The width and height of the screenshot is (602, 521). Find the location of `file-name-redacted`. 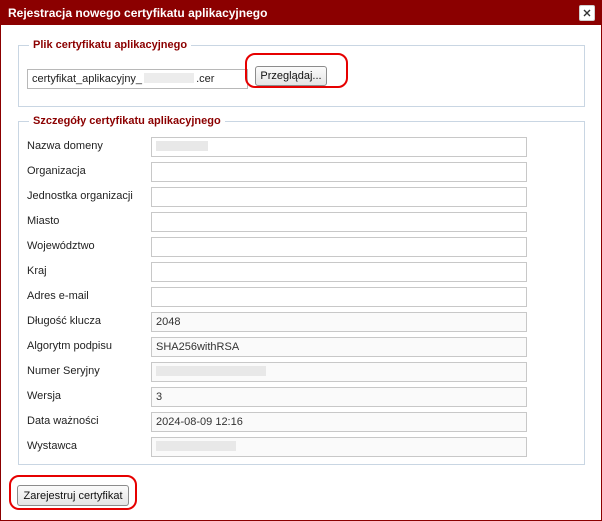

file-name-redacted is located at coordinates (169, 78).